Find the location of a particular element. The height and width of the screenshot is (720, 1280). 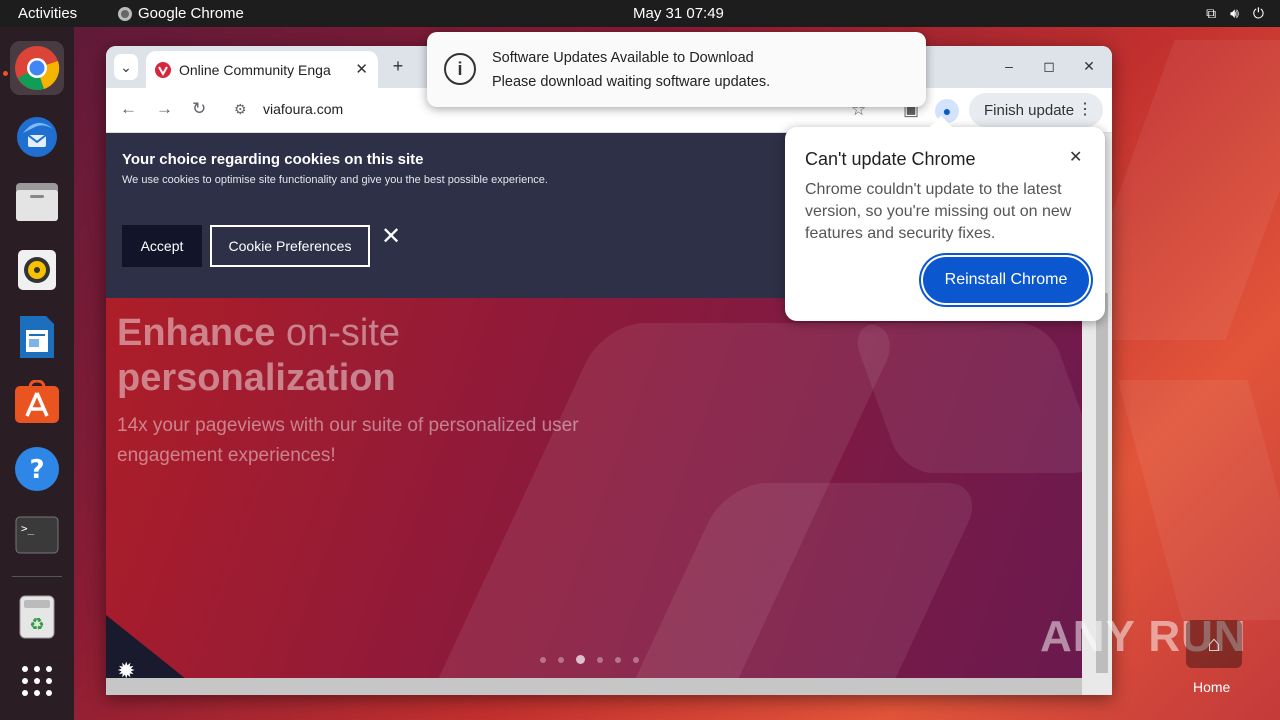

chrome-icon is located at coordinates (37, 68).